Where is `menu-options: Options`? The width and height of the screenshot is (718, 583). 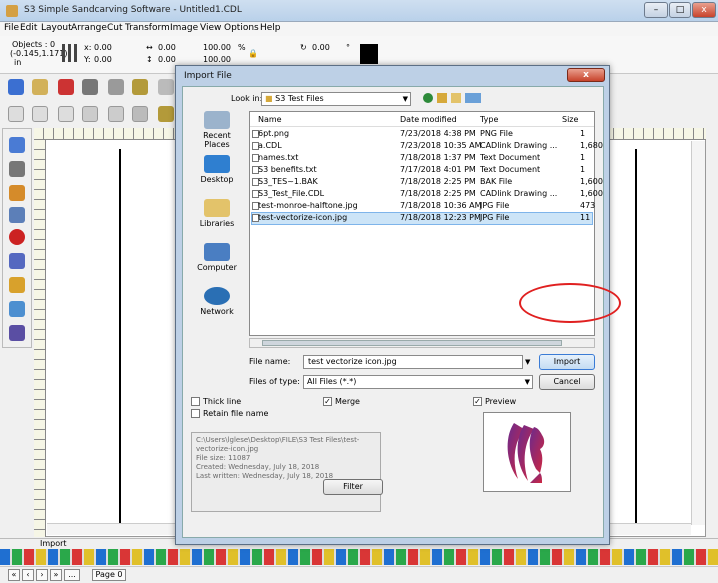 menu-options: Options is located at coordinates (241, 28).